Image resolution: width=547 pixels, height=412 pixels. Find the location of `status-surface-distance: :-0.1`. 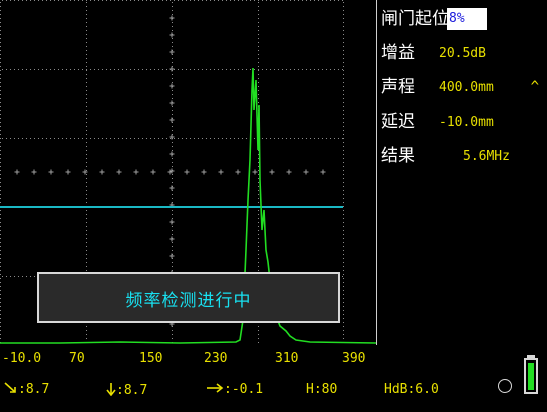

status-surface-distance: :-0.1 is located at coordinates (234, 389).